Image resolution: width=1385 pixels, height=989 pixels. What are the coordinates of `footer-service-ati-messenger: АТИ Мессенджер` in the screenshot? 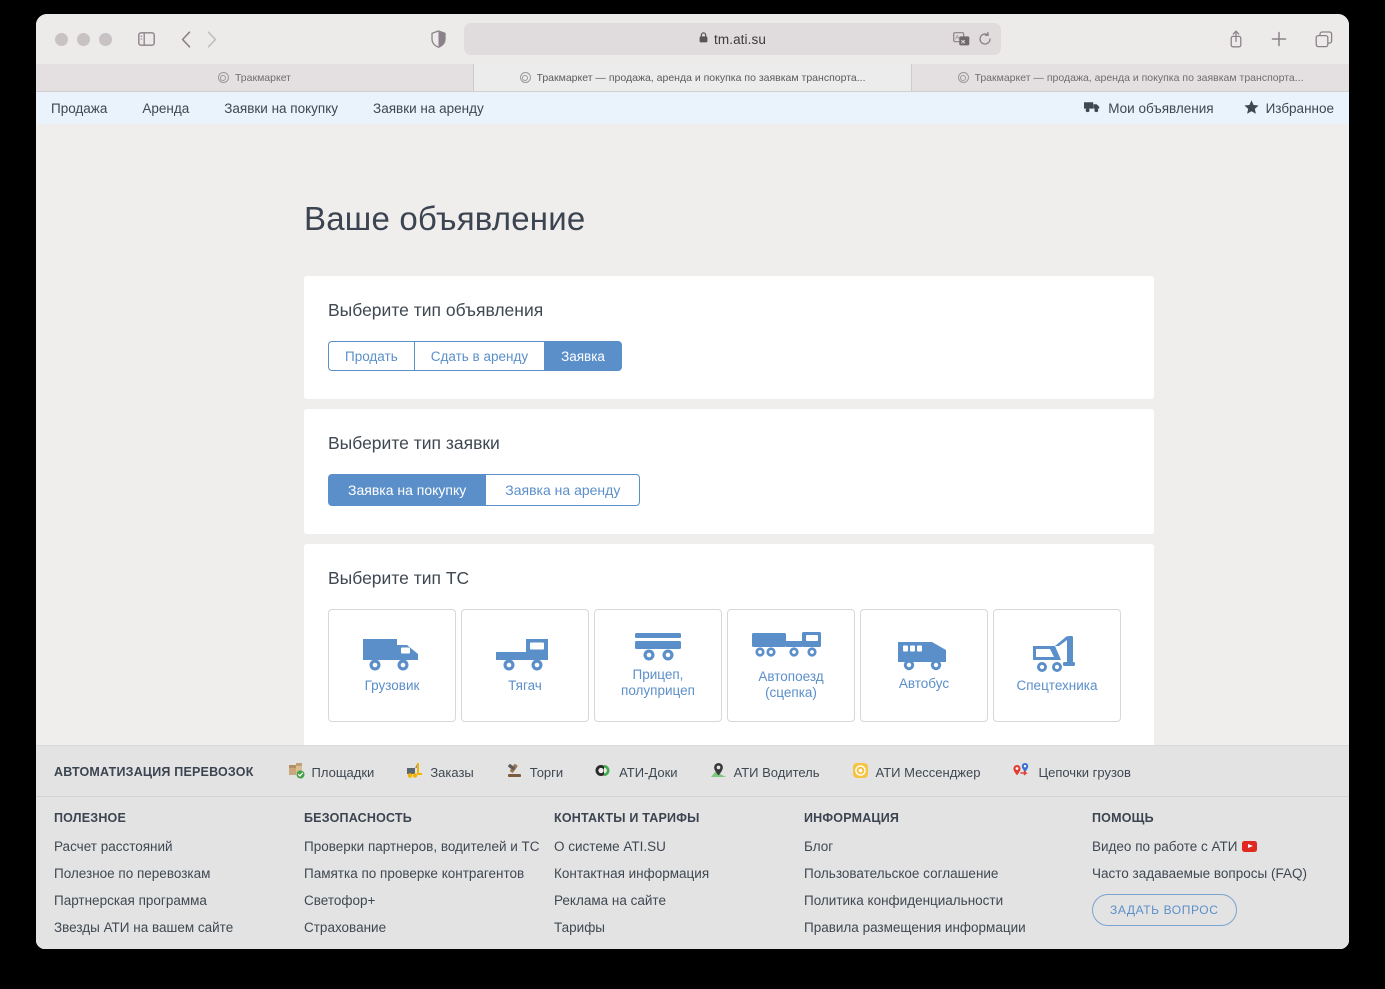 It's located at (916, 772).